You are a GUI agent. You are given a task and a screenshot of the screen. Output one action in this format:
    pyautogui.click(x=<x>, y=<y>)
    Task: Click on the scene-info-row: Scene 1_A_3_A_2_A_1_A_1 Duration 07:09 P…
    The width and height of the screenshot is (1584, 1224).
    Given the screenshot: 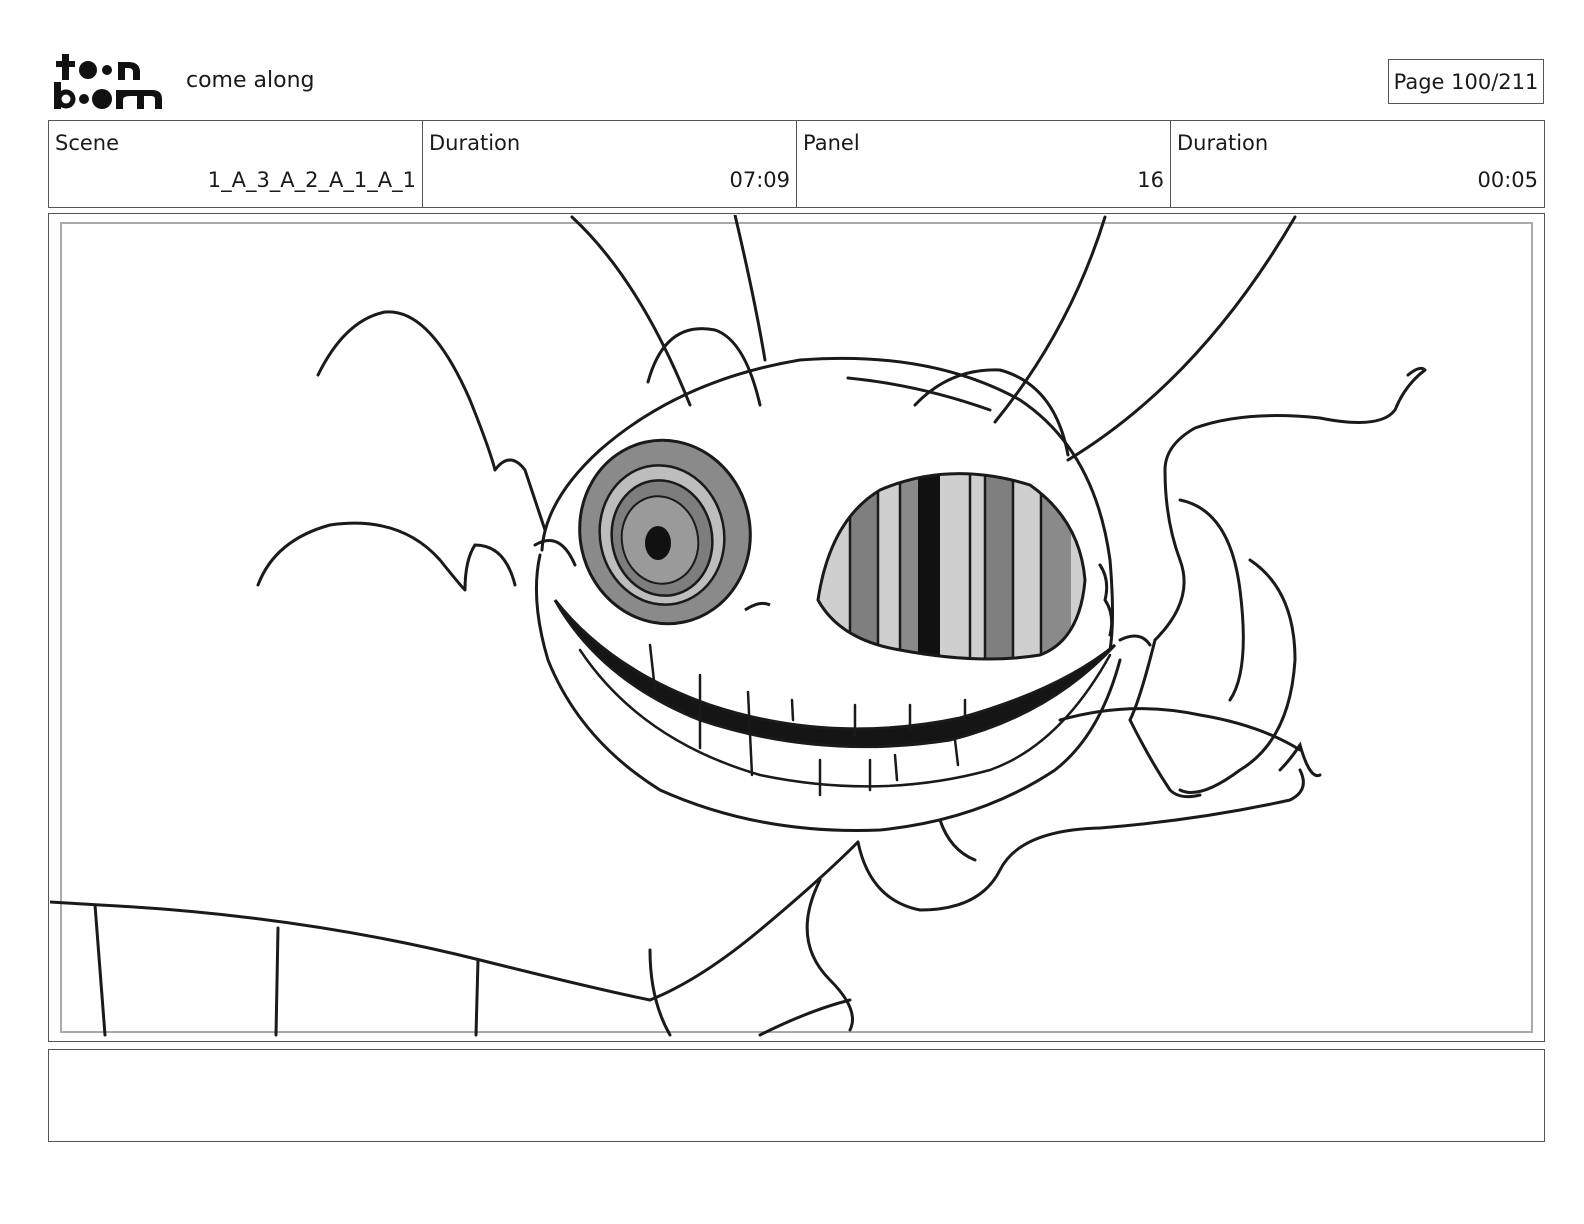 What is the action you would take?
    pyautogui.click(x=796, y=164)
    